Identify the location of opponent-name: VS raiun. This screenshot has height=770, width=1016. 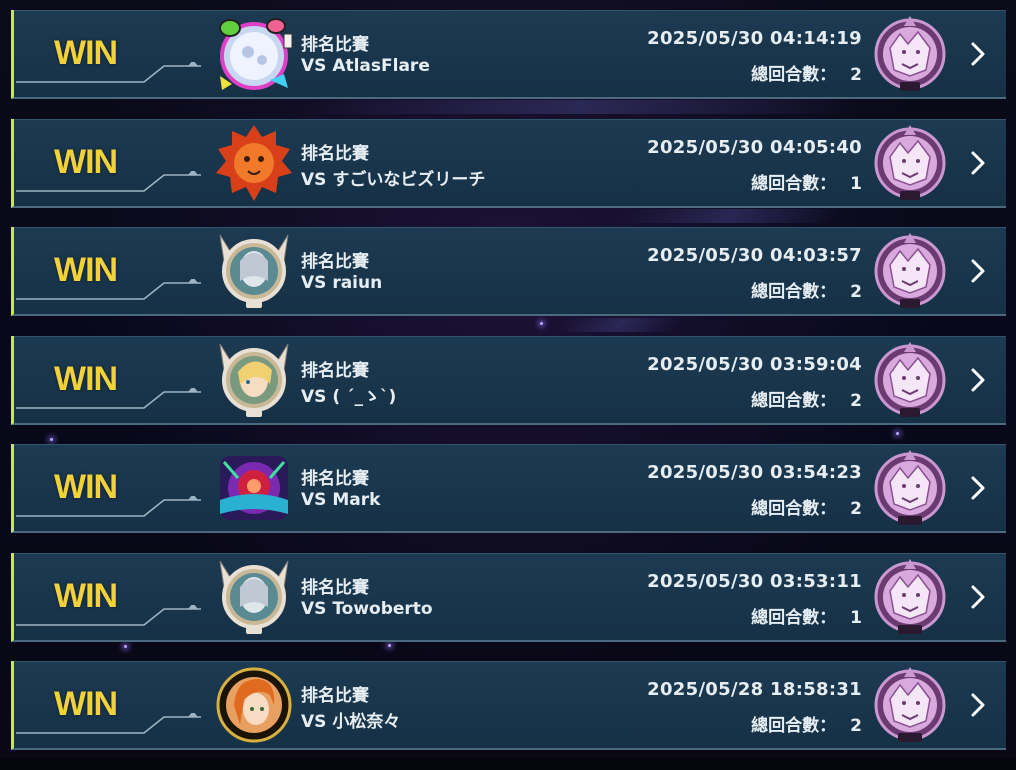
(342, 283).